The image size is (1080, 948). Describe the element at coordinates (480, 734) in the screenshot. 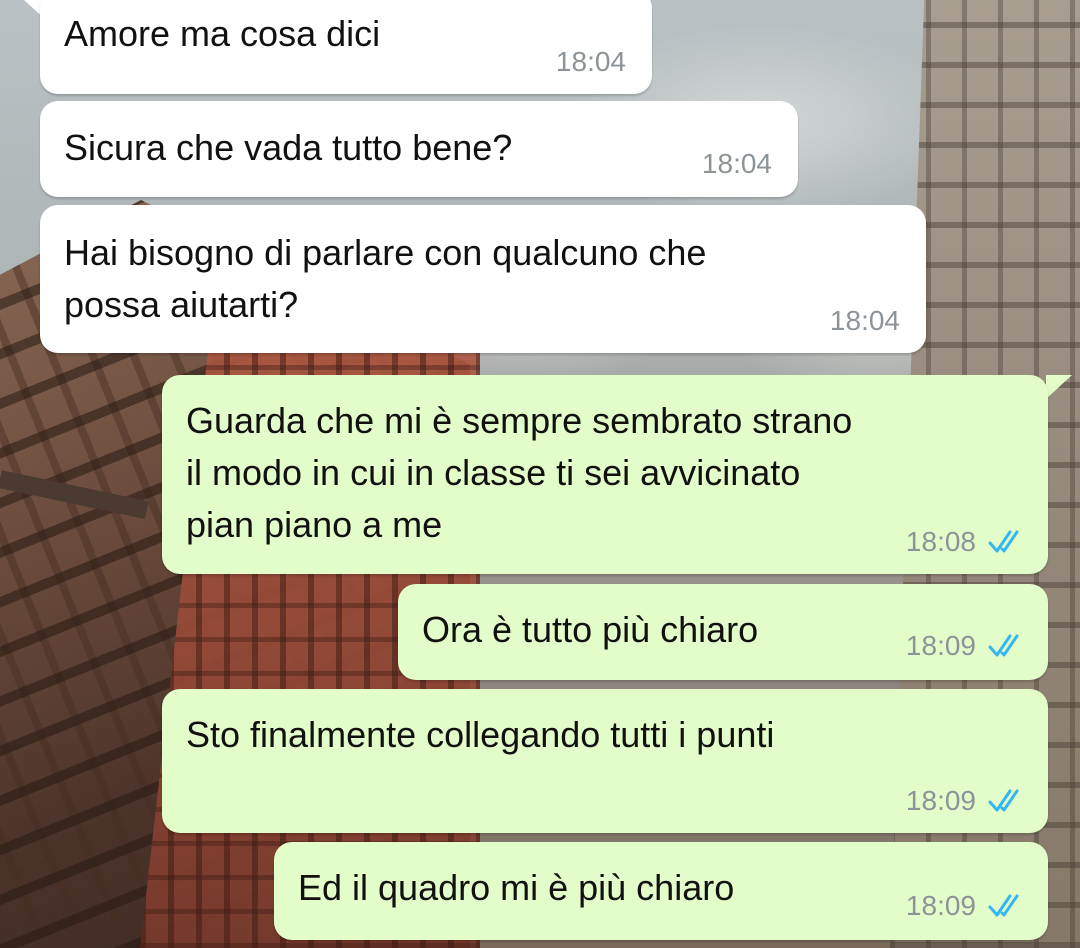

I see `message-text: Sto finalmente collegando tutti i punti` at that location.